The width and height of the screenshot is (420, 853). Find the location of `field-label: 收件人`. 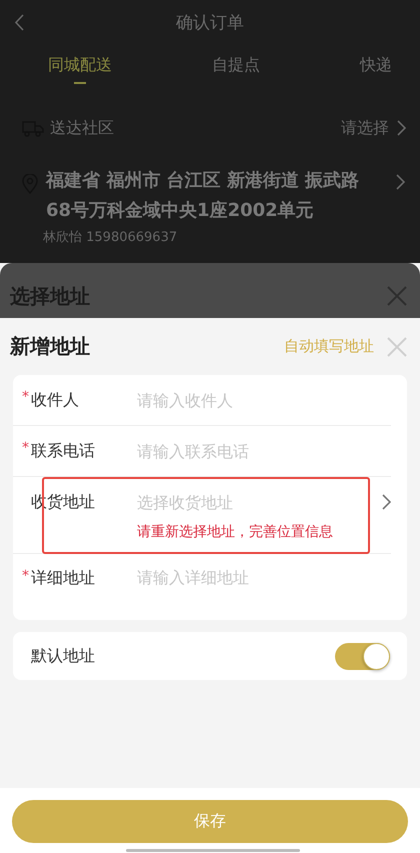

field-label: 收件人 is located at coordinates (55, 400).